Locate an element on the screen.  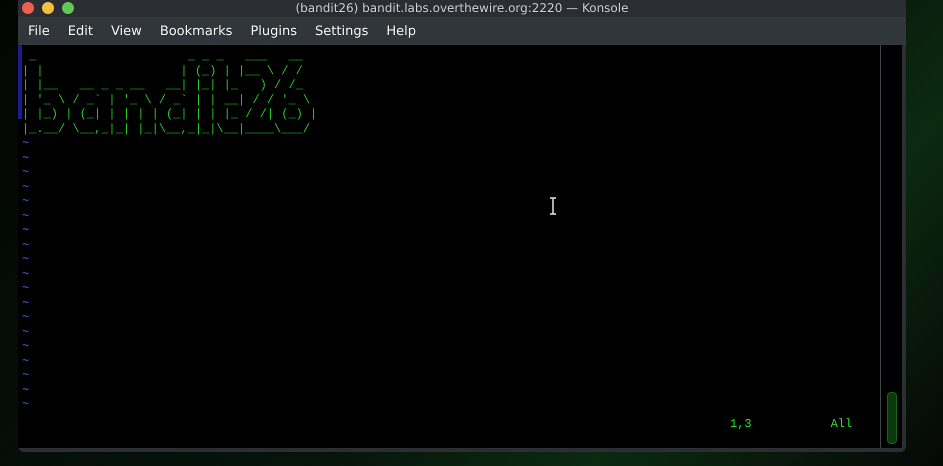
menu-item: File is located at coordinates (39, 31).